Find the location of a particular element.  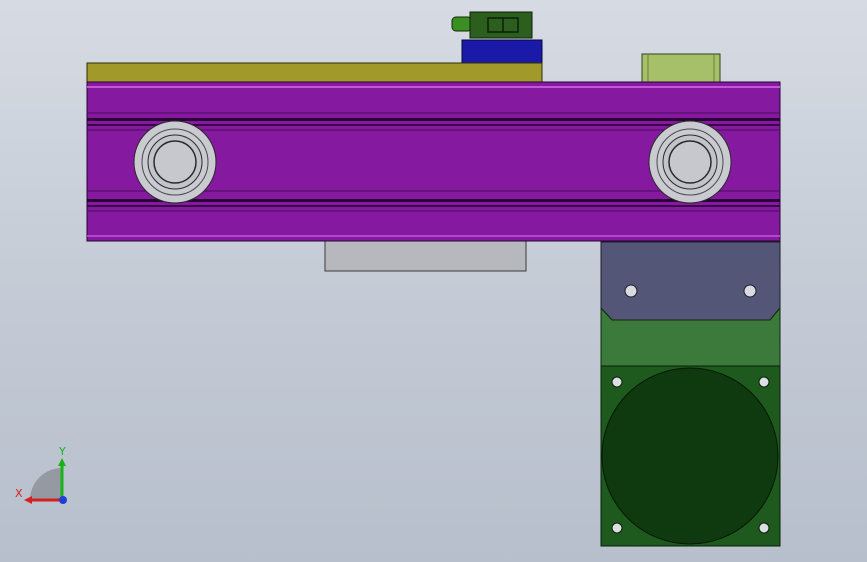

top-mounting-plate is located at coordinates (314, 73).